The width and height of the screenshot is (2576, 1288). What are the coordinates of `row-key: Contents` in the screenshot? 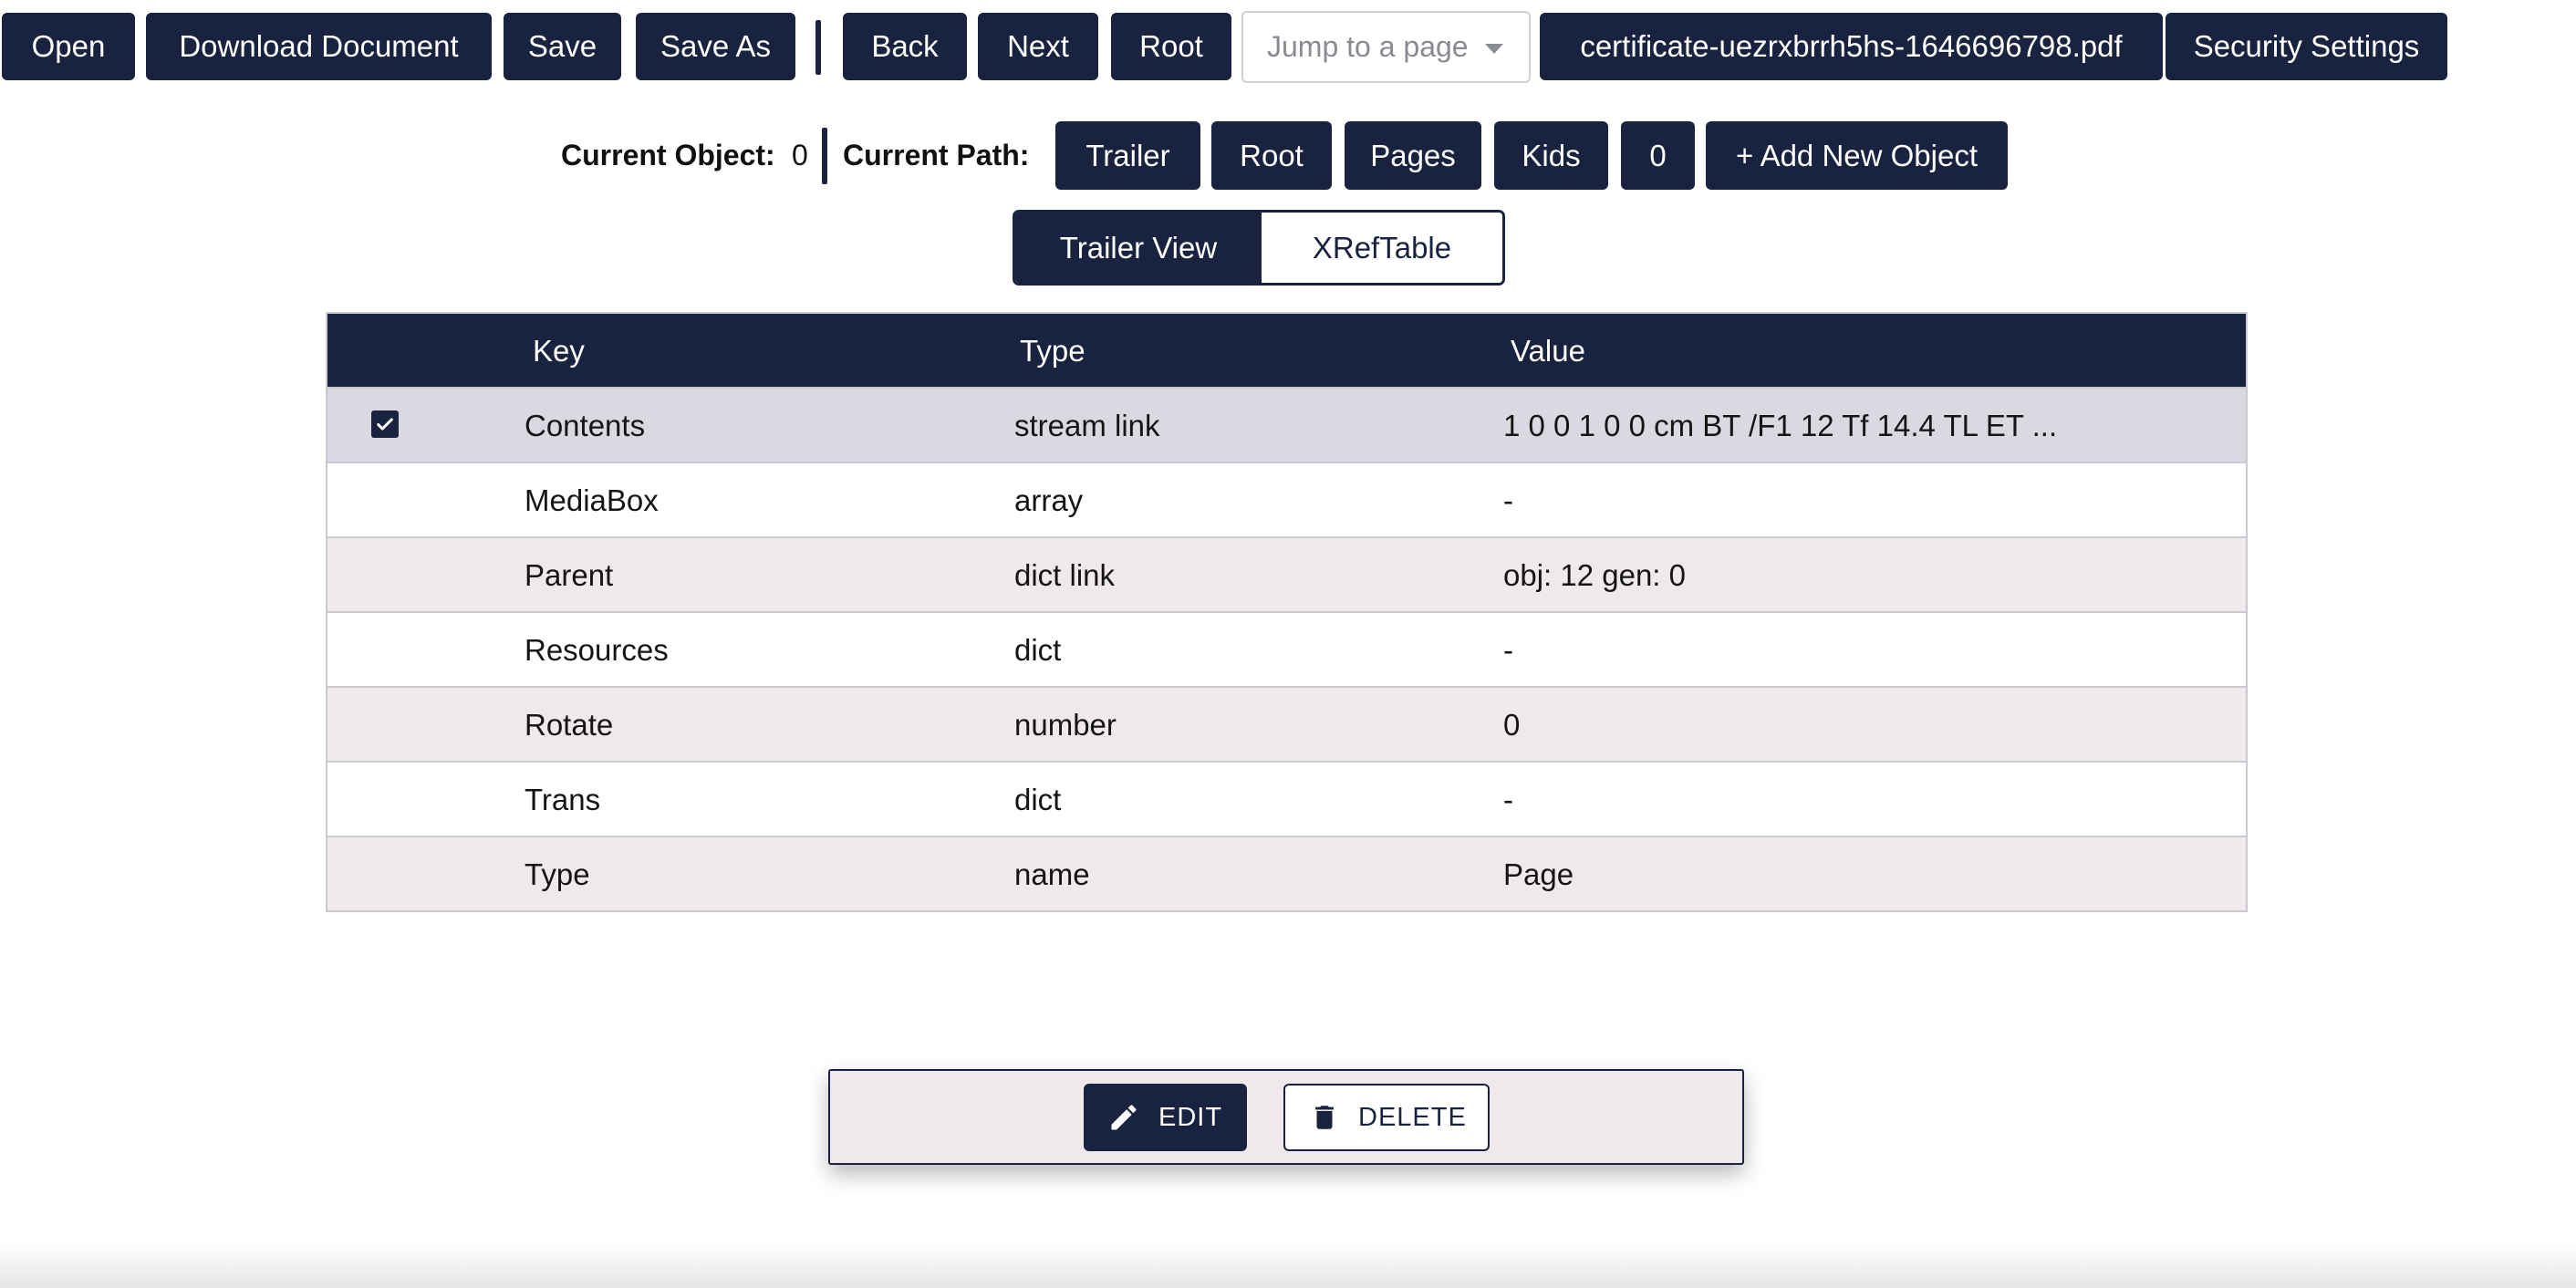 It's located at (585, 425).